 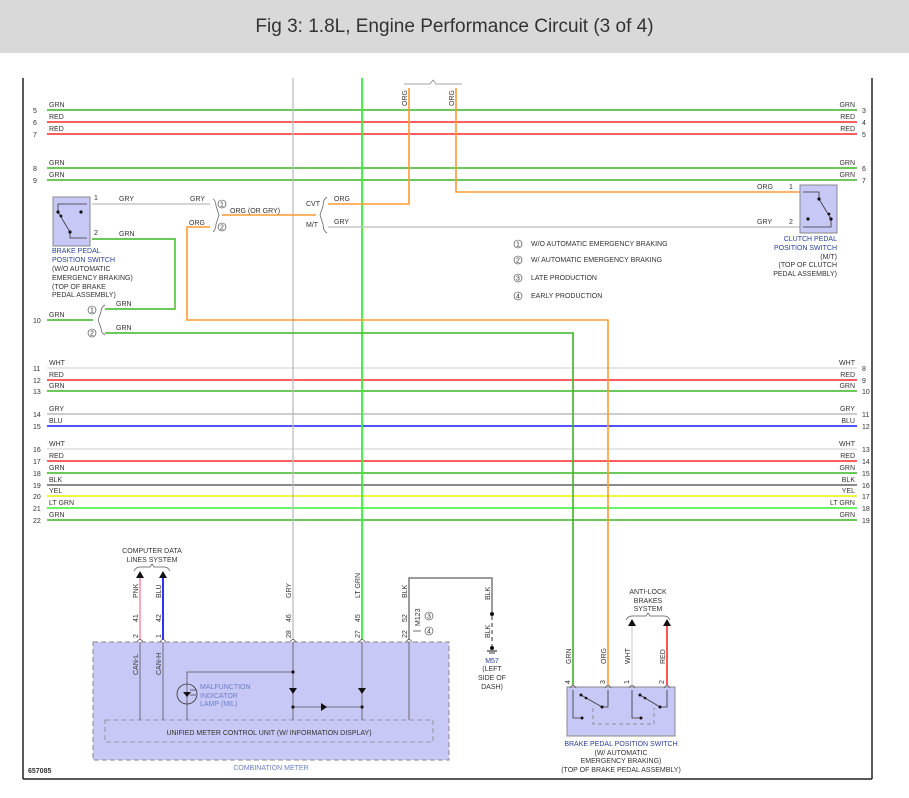 I want to click on component-note: PEDAL ASSEMBLY), so click(x=805, y=274).